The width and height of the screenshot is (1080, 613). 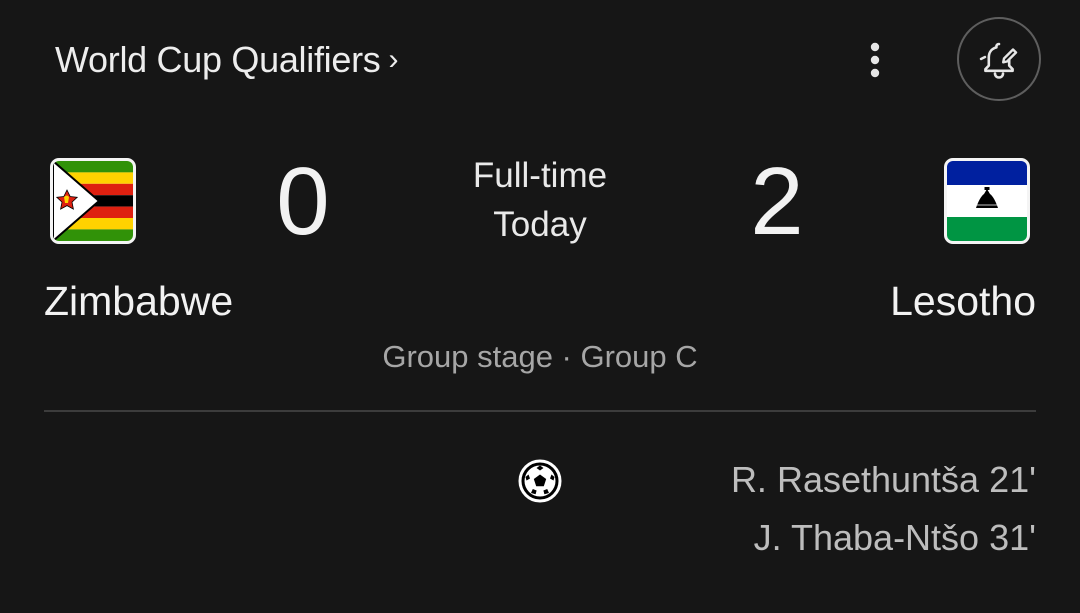 I want to click on home-score: 0, so click(x=303, y=201).